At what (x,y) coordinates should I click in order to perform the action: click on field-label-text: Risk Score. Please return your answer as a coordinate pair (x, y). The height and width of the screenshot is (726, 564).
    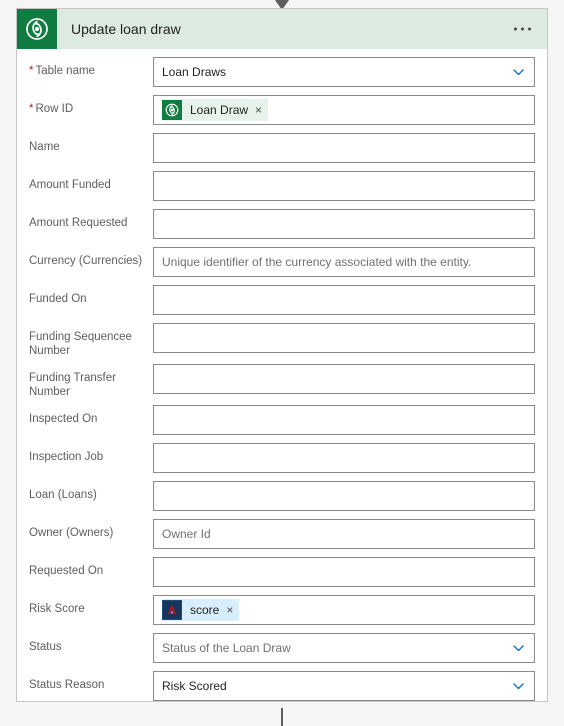
    Looking at the image, I should click on (57, 609).